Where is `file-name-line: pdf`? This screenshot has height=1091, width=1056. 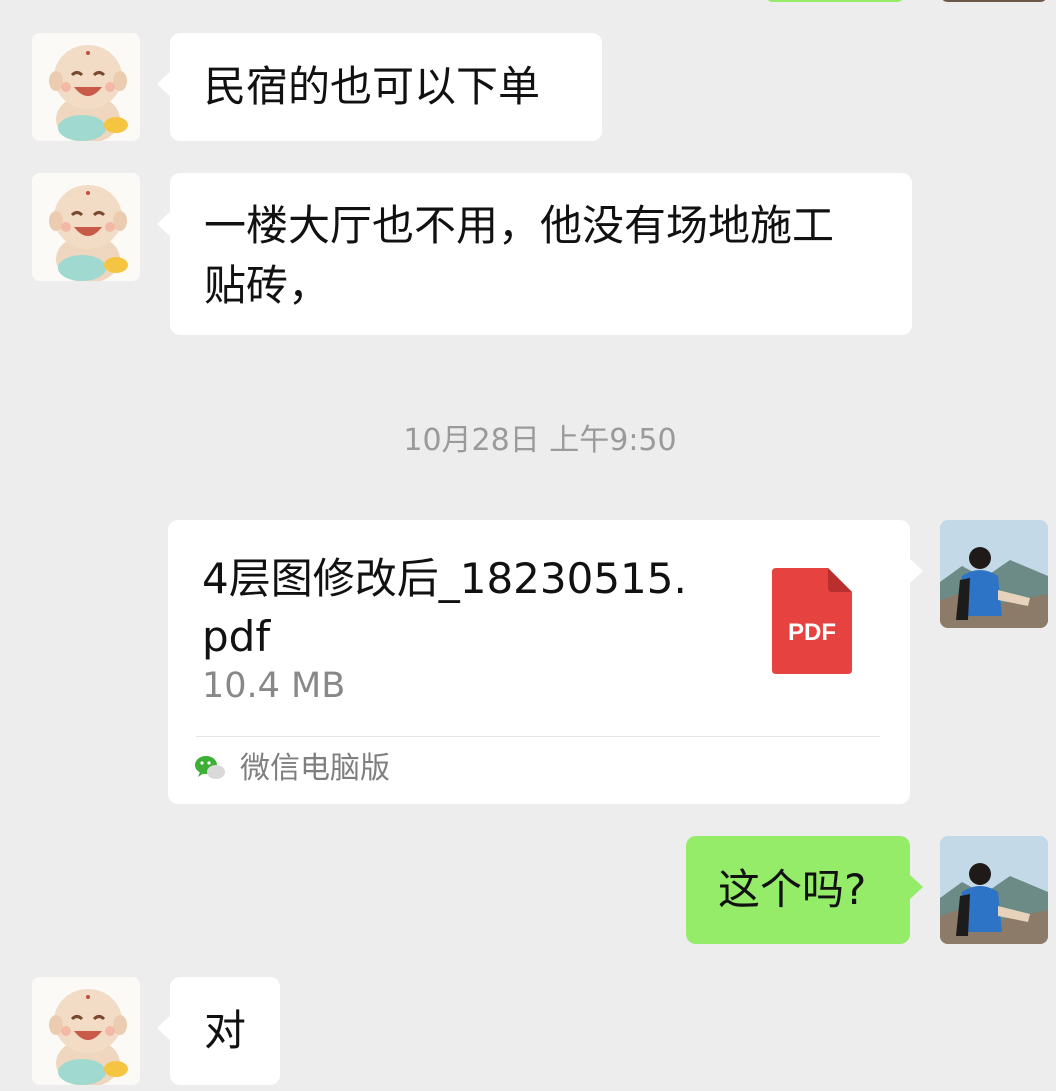
file-name-line: pdf is located at coordinates (236, 636).